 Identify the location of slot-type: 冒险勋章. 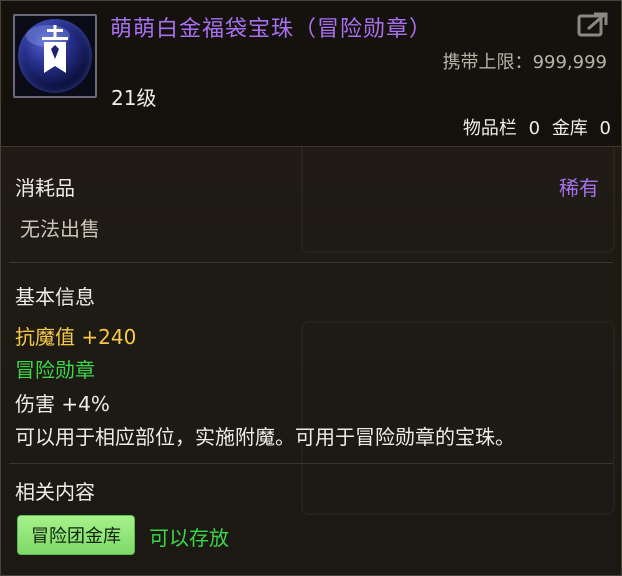
(55, 370).